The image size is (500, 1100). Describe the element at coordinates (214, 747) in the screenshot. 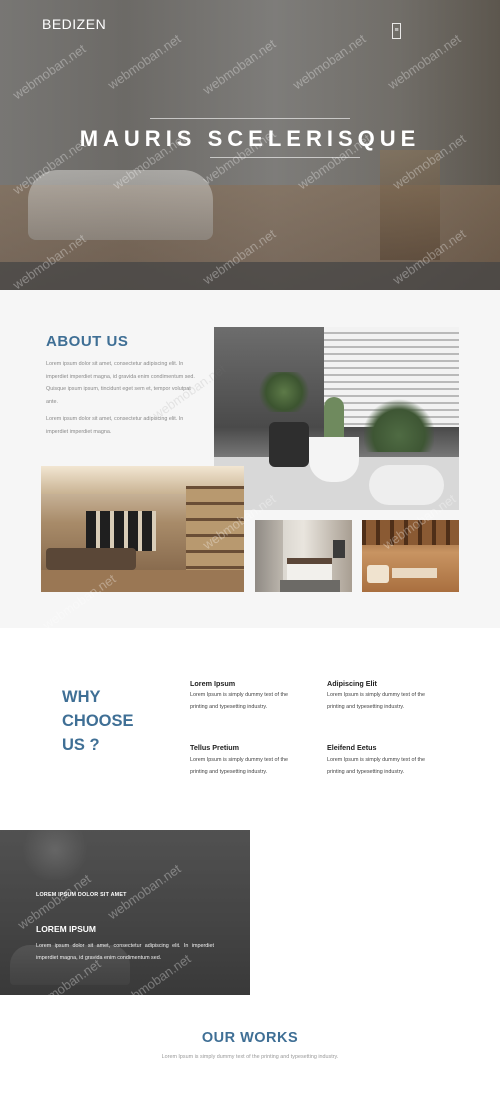

I see `feature-title: Tellus Pretium` at that location.